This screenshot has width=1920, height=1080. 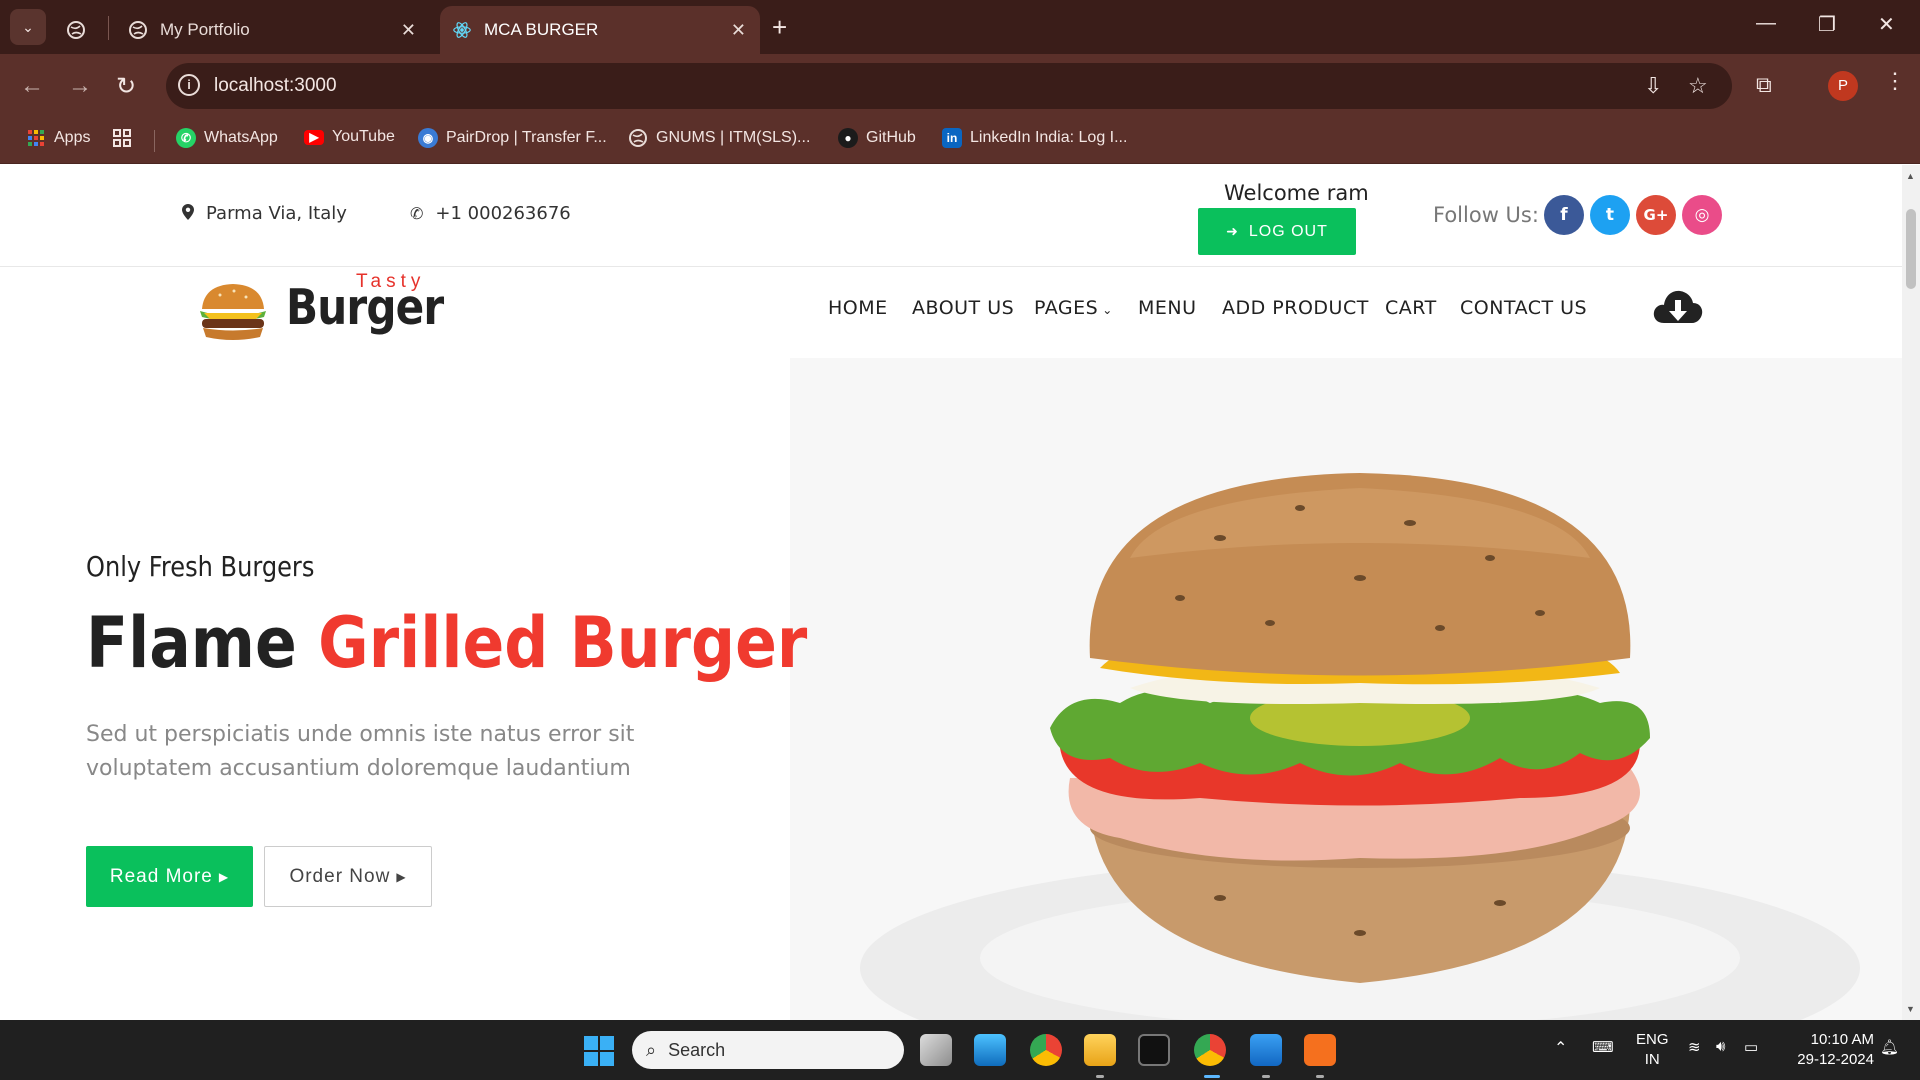 What do you see at coordinates (1678, 307) in the screenshot?
I see `cloud-download-icon` at bounding box center [1678, 307].